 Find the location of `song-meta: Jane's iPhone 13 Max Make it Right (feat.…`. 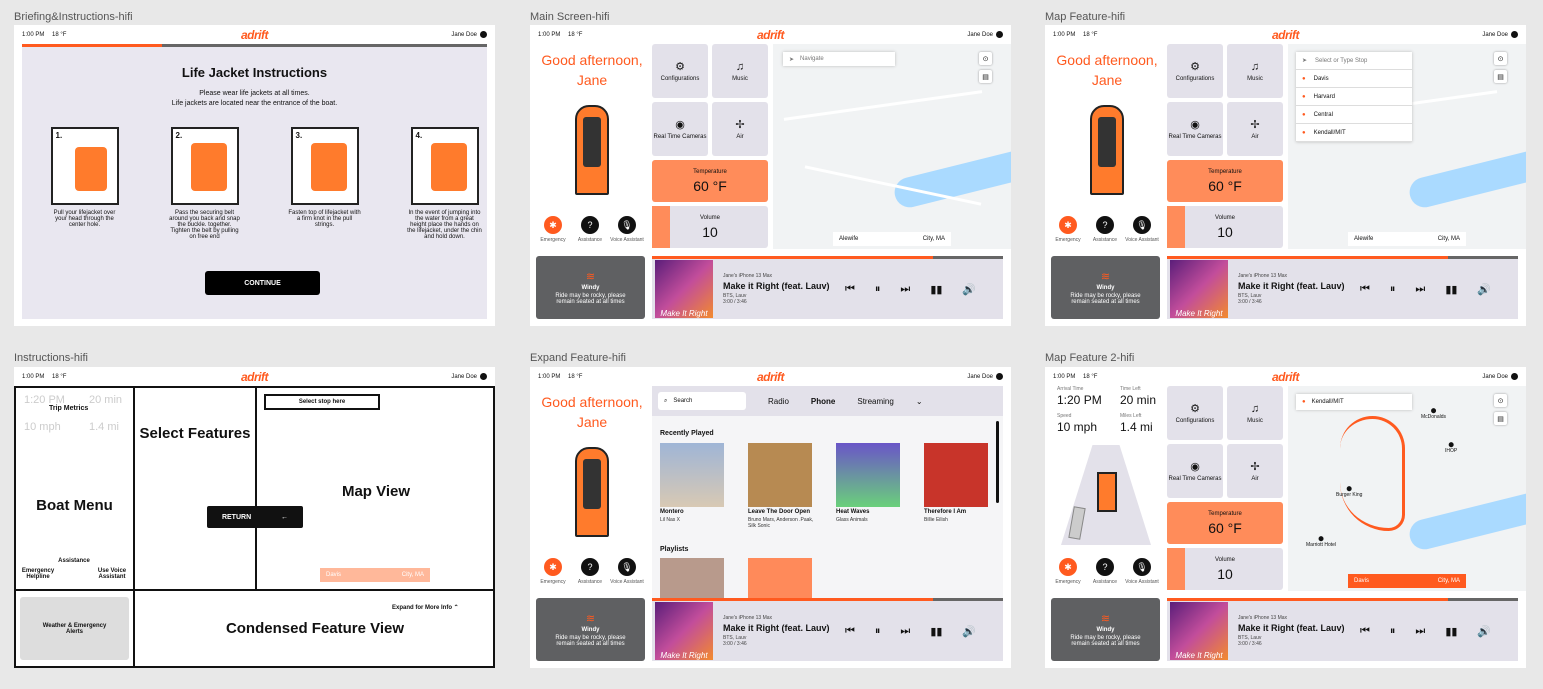

song-meta: Jane's iPhone 13 Max Make it Right (feat.… is located at coordinates (776, 289).